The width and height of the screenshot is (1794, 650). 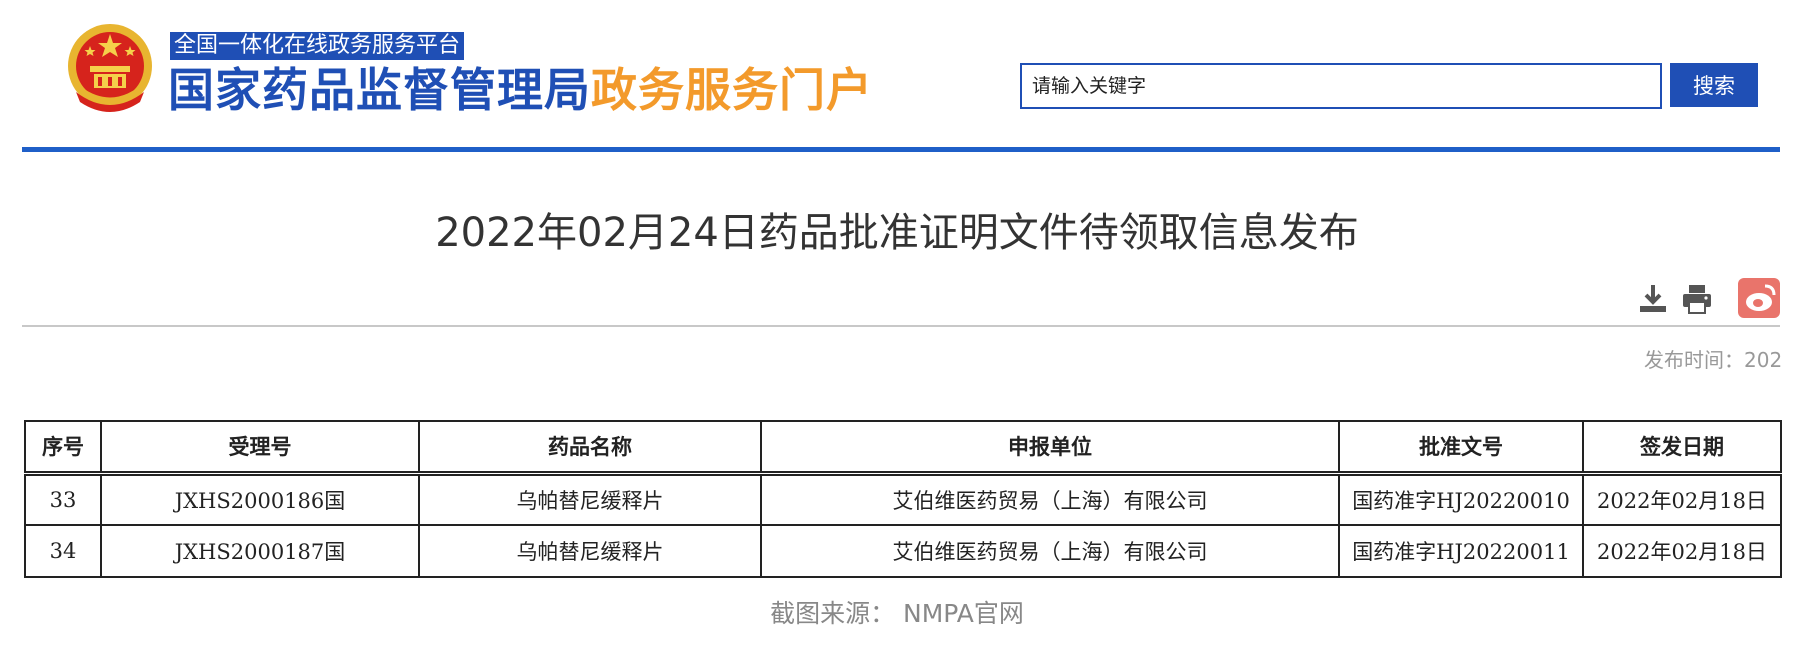 What do you see at coordinates (1050, 448) in the screenshot?
I see `column-header-applicant: 申报单位` at bounding box center [1050, 448].